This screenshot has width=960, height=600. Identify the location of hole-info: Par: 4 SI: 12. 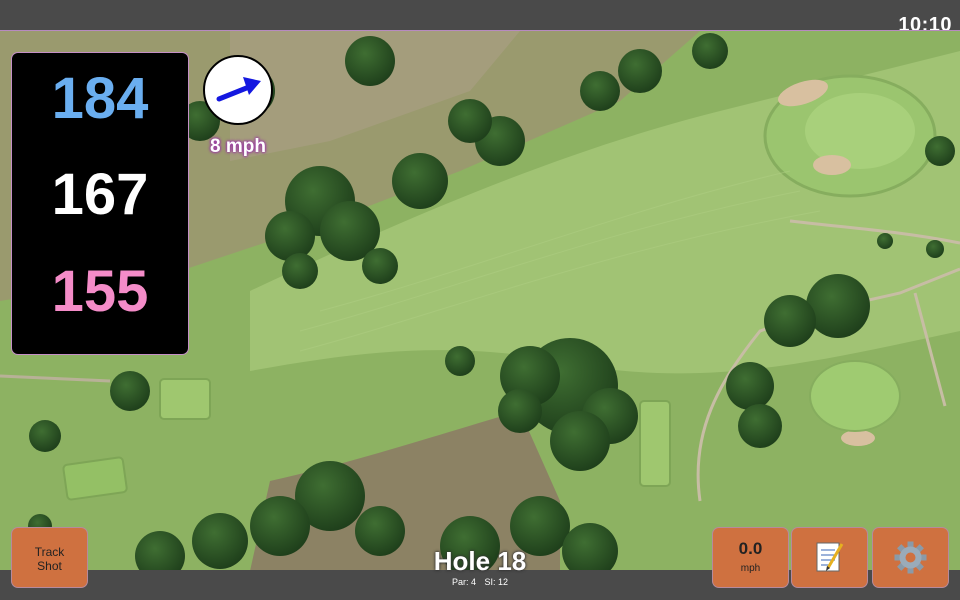
(480, 582).